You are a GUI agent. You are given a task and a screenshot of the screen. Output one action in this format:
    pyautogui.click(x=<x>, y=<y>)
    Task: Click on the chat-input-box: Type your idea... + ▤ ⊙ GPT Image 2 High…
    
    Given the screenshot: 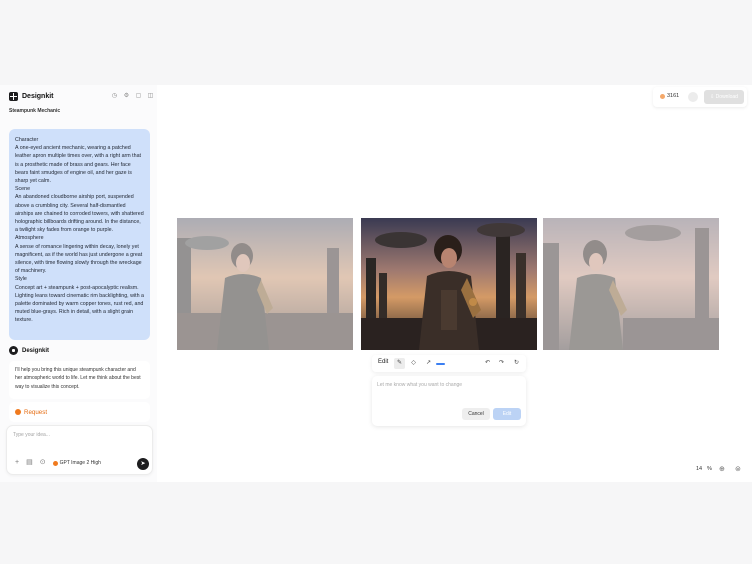 What is the action you would take?
    pyautogui.click(x=79, y=450)
    